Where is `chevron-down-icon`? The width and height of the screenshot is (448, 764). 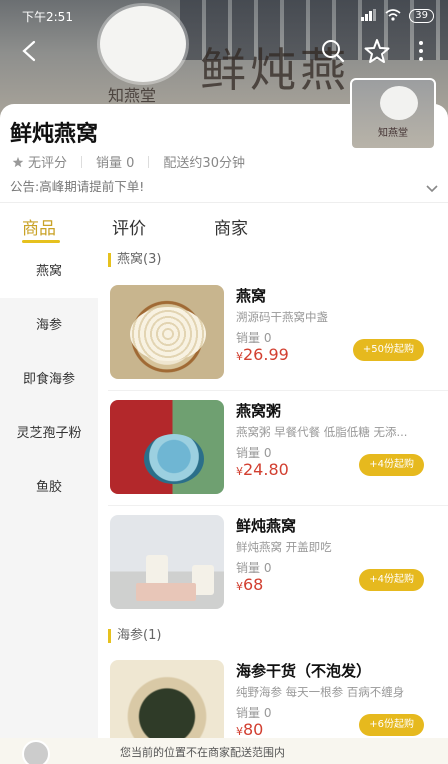
chevron-down-icon is located at coordinates (432, 189).